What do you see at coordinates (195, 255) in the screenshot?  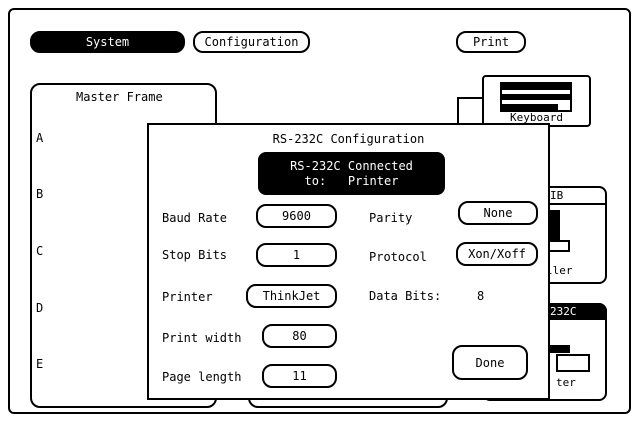 I see `stop-bits-label: Stop Bits` at bounding box center [195, 255].